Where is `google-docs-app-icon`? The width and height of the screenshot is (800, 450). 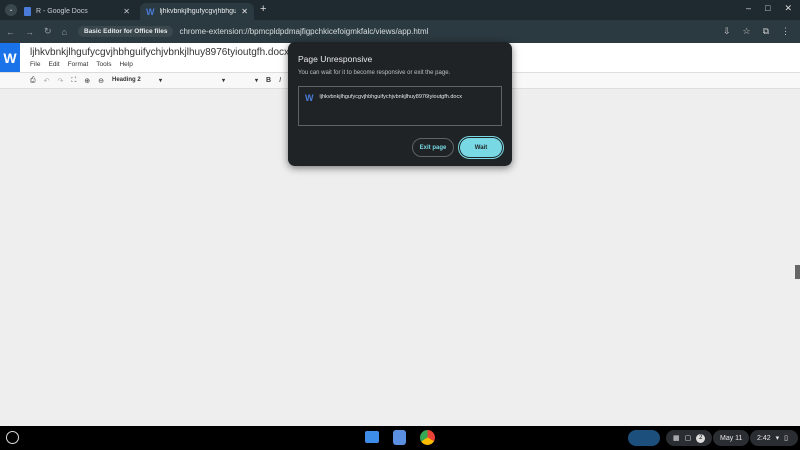
google-docs-app-icon is located at coordinates (399, 437).